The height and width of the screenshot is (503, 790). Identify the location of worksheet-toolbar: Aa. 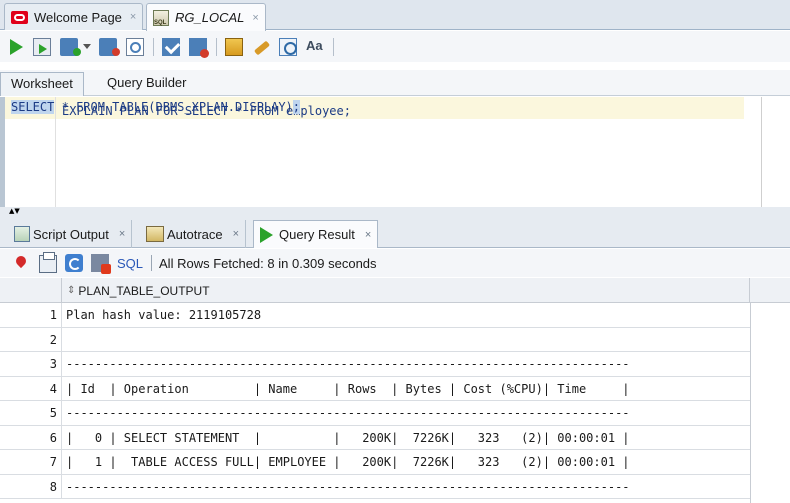
(395, 46).